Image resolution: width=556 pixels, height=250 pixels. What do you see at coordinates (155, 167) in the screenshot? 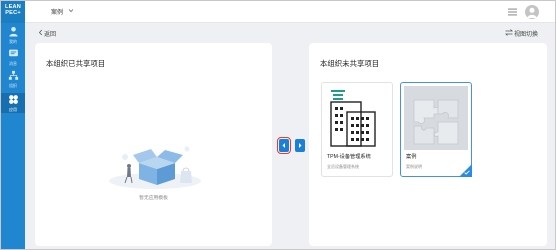
I see `empty-box-illustration` at bounding box center [155, 167].